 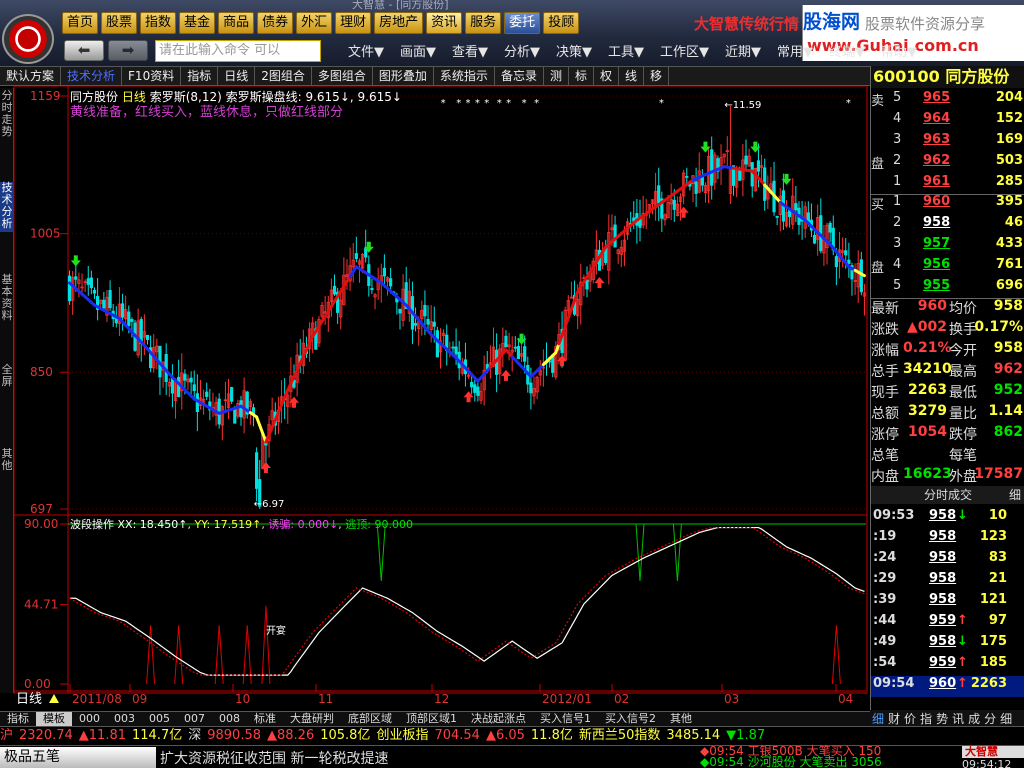 What do you see at coordinates (54, 719) in the screenshot?
I see `indicator-tab-1: 模板` at bounding box center [54, 719].